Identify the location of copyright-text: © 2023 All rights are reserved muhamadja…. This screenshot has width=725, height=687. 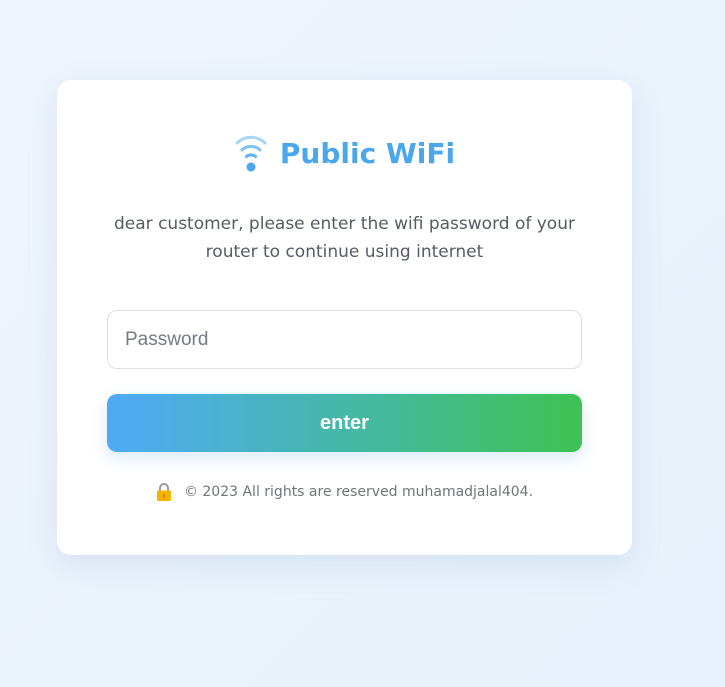
(358, 492).